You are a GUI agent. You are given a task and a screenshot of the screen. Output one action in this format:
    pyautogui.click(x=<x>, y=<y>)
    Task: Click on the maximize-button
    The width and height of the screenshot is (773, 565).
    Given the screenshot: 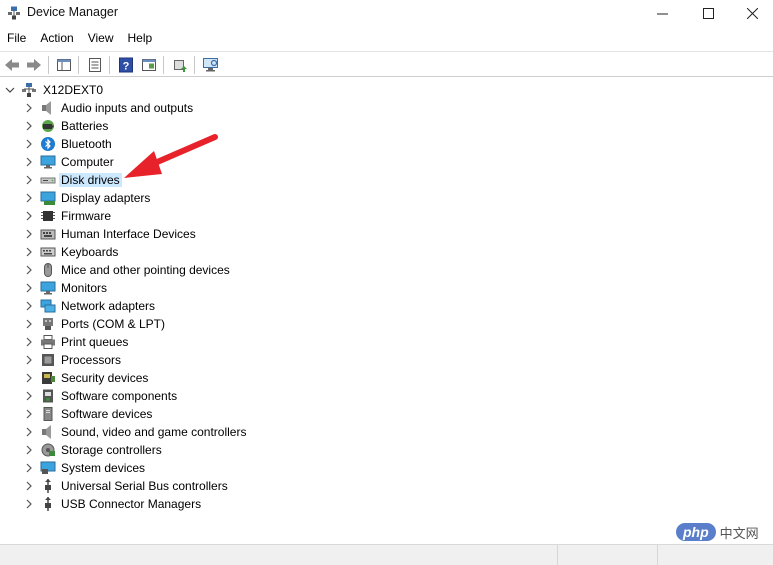 What is the action you would take?
    pyautogui.click(x=708, y=13)
    